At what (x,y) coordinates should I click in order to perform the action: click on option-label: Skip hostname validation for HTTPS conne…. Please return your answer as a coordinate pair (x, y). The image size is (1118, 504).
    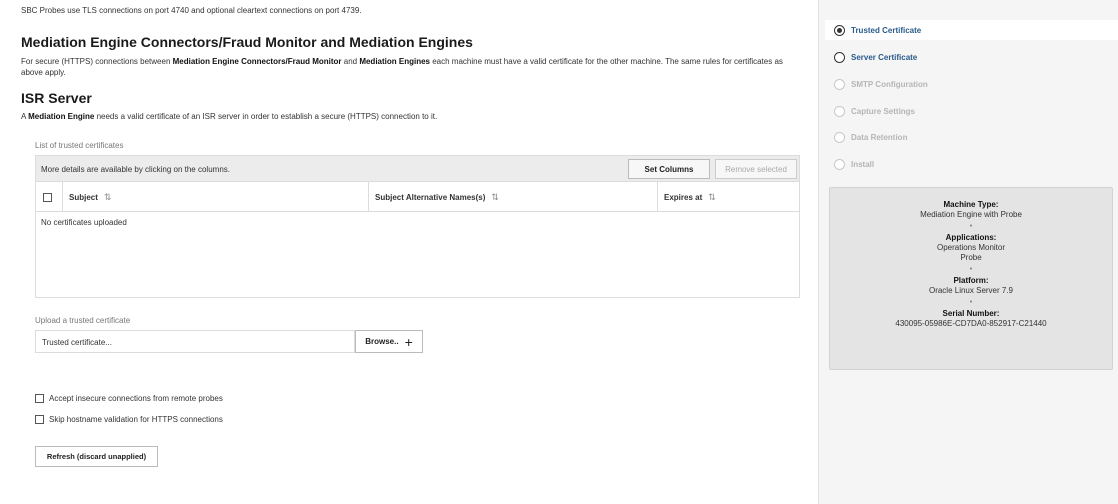
    Looking at the image, I should click on (136, 419).